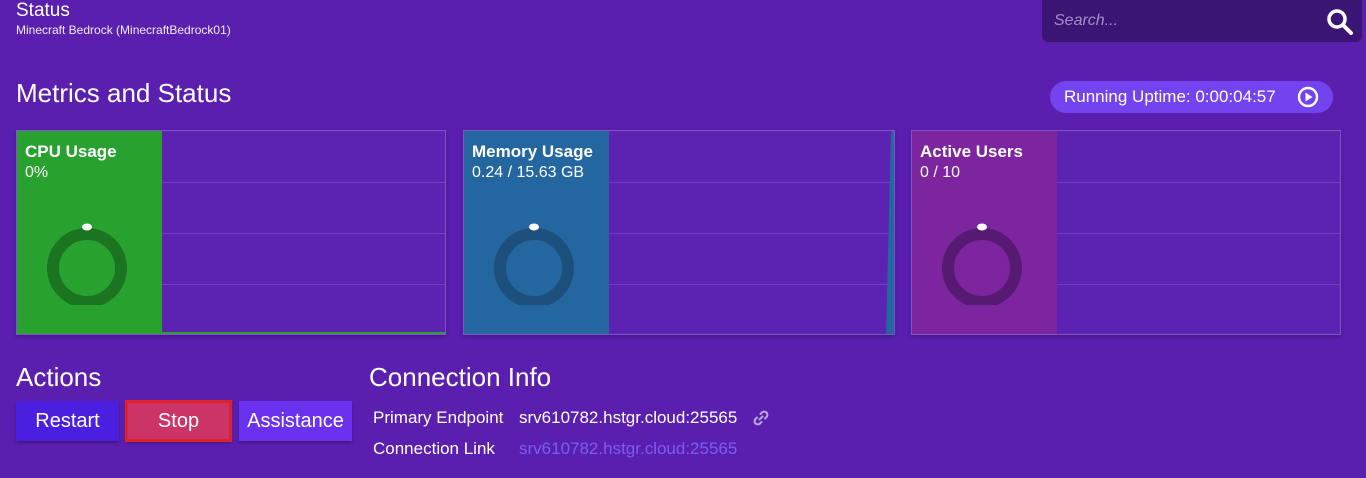 This screenshot has height=478, width=1366. I want to click on chart-area-users, so click(1198, 232).